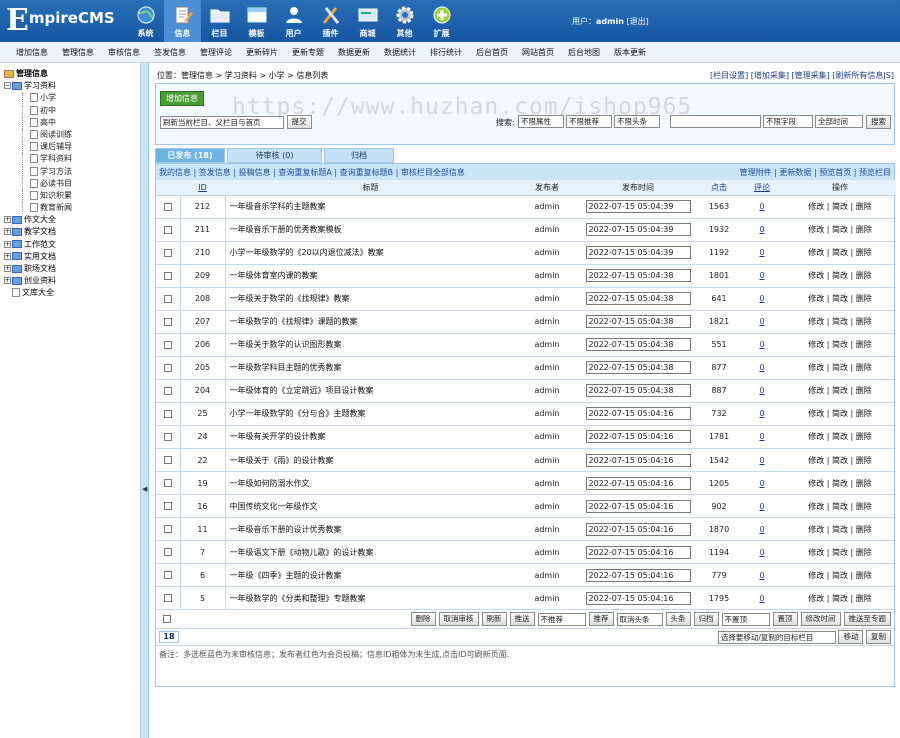 The image size is (900, 738). Describe the element at coordinates (492, 52) in the screenshot. I see `subnav-item: 后台首页` at that location.